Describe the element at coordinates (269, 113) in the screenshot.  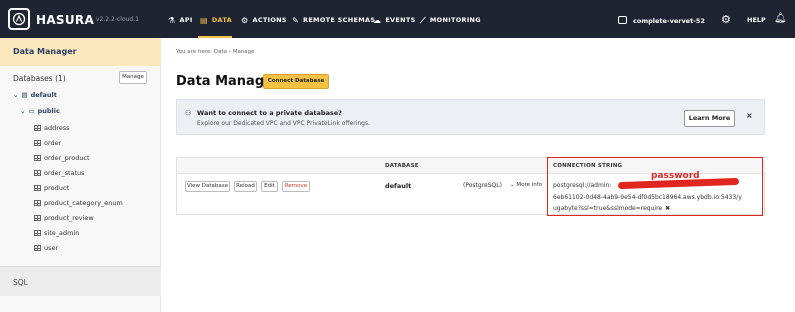
I see `banner-title: Want to connect to a private database?` at that location.